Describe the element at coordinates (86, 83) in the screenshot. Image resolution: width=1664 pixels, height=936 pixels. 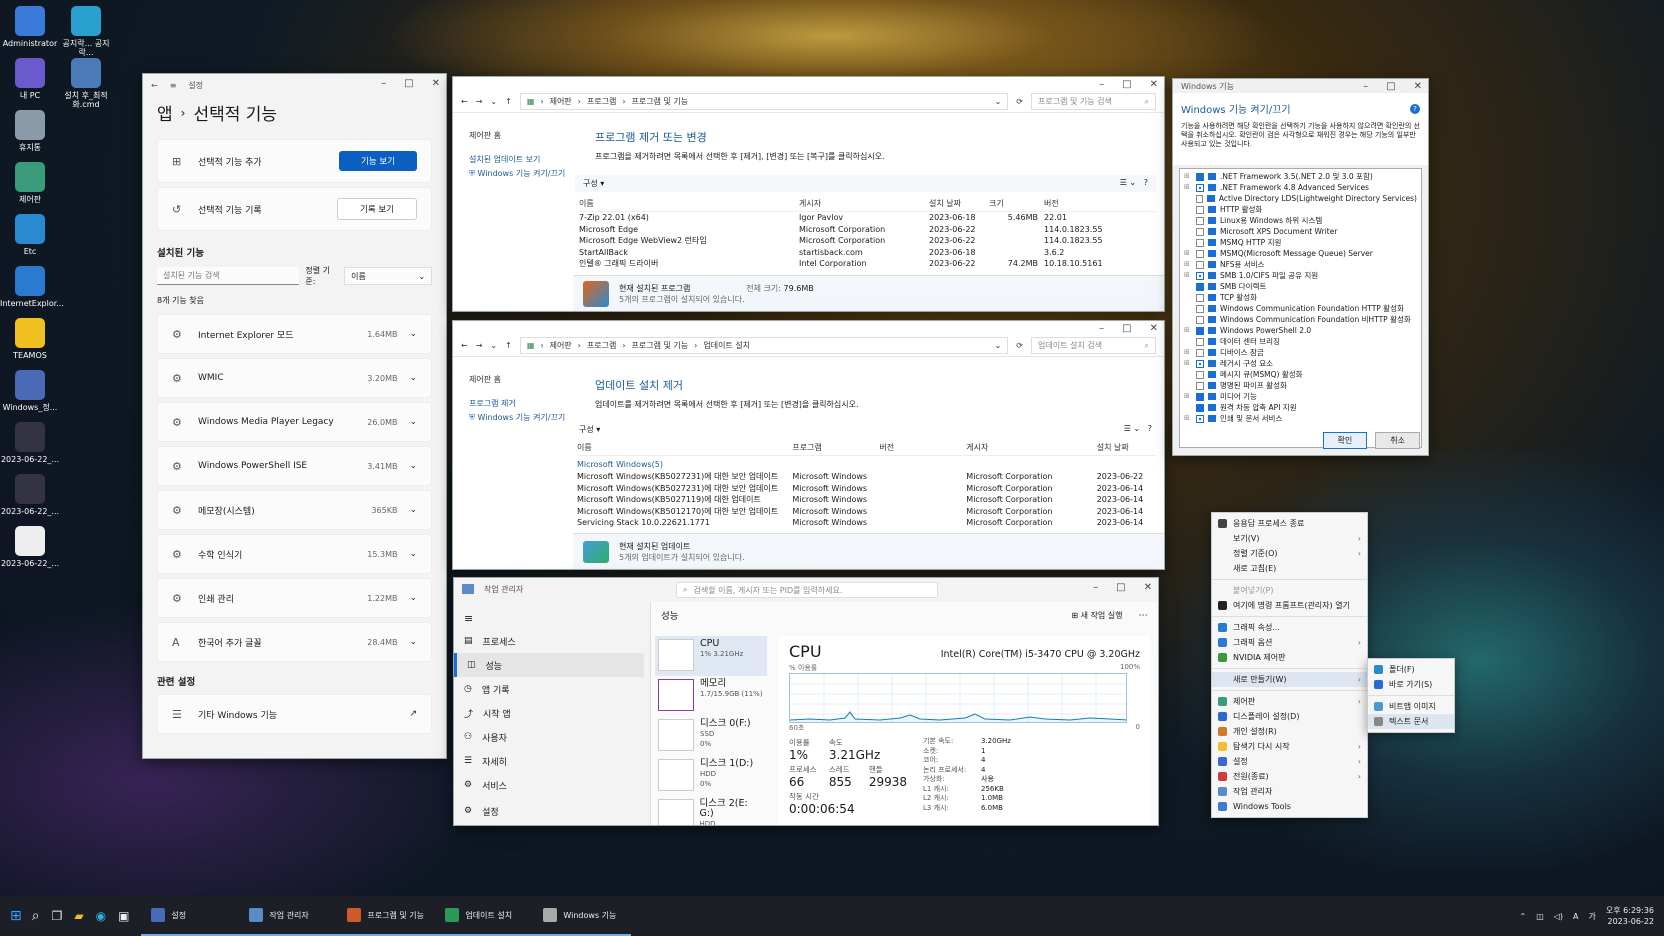
I see `desktop-icon: 설치 후_최적화.cmd` at that location.